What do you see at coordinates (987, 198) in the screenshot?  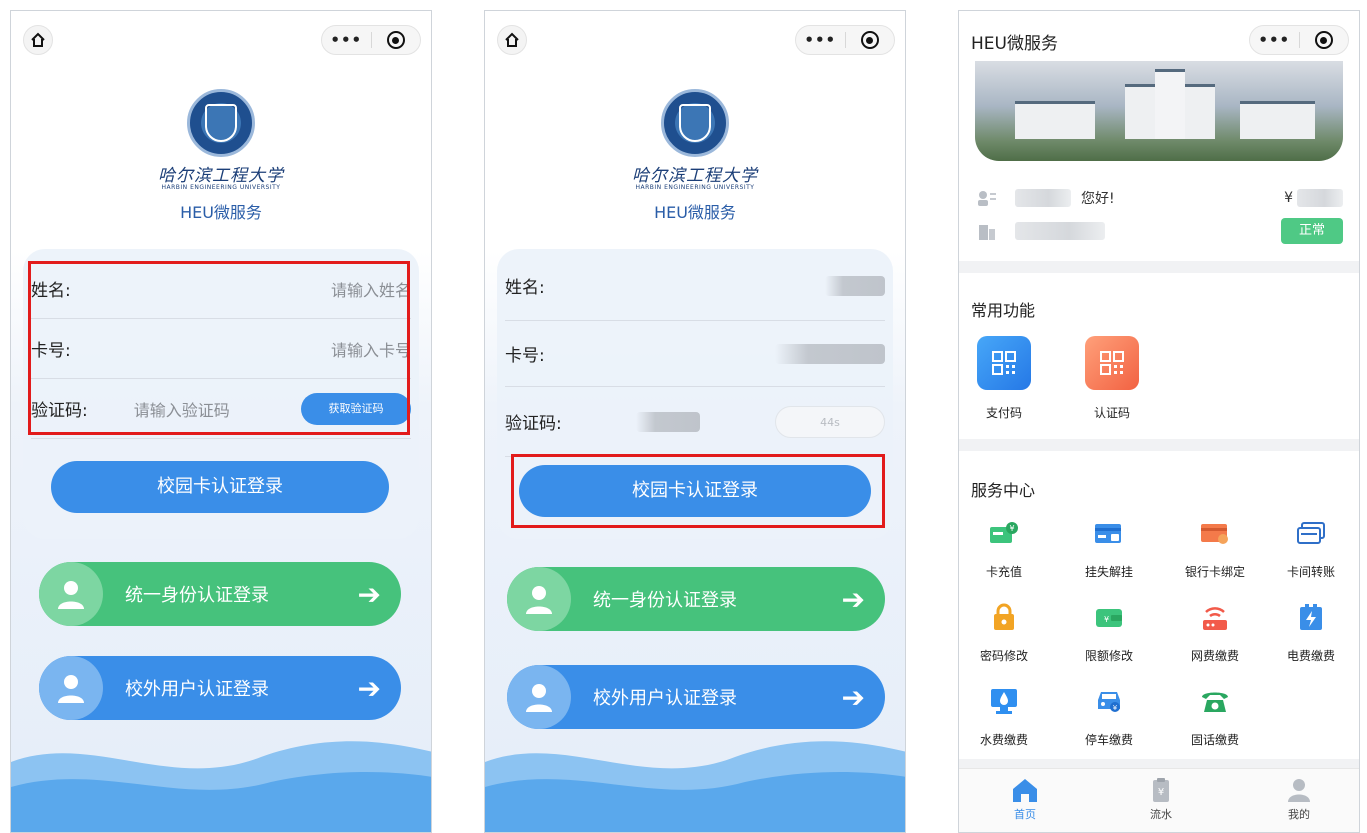 I see `user-card-icon` at bounding box center [987, 198].